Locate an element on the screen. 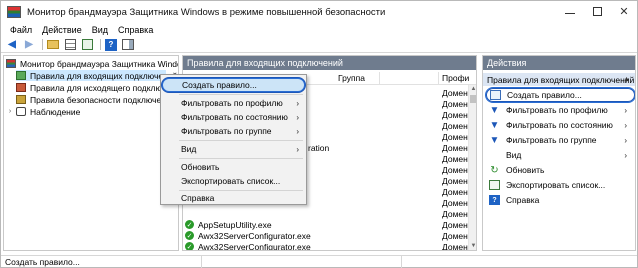  tree-item-connection-security: Правила безопасности подключения is located at coordinates (95, 99).